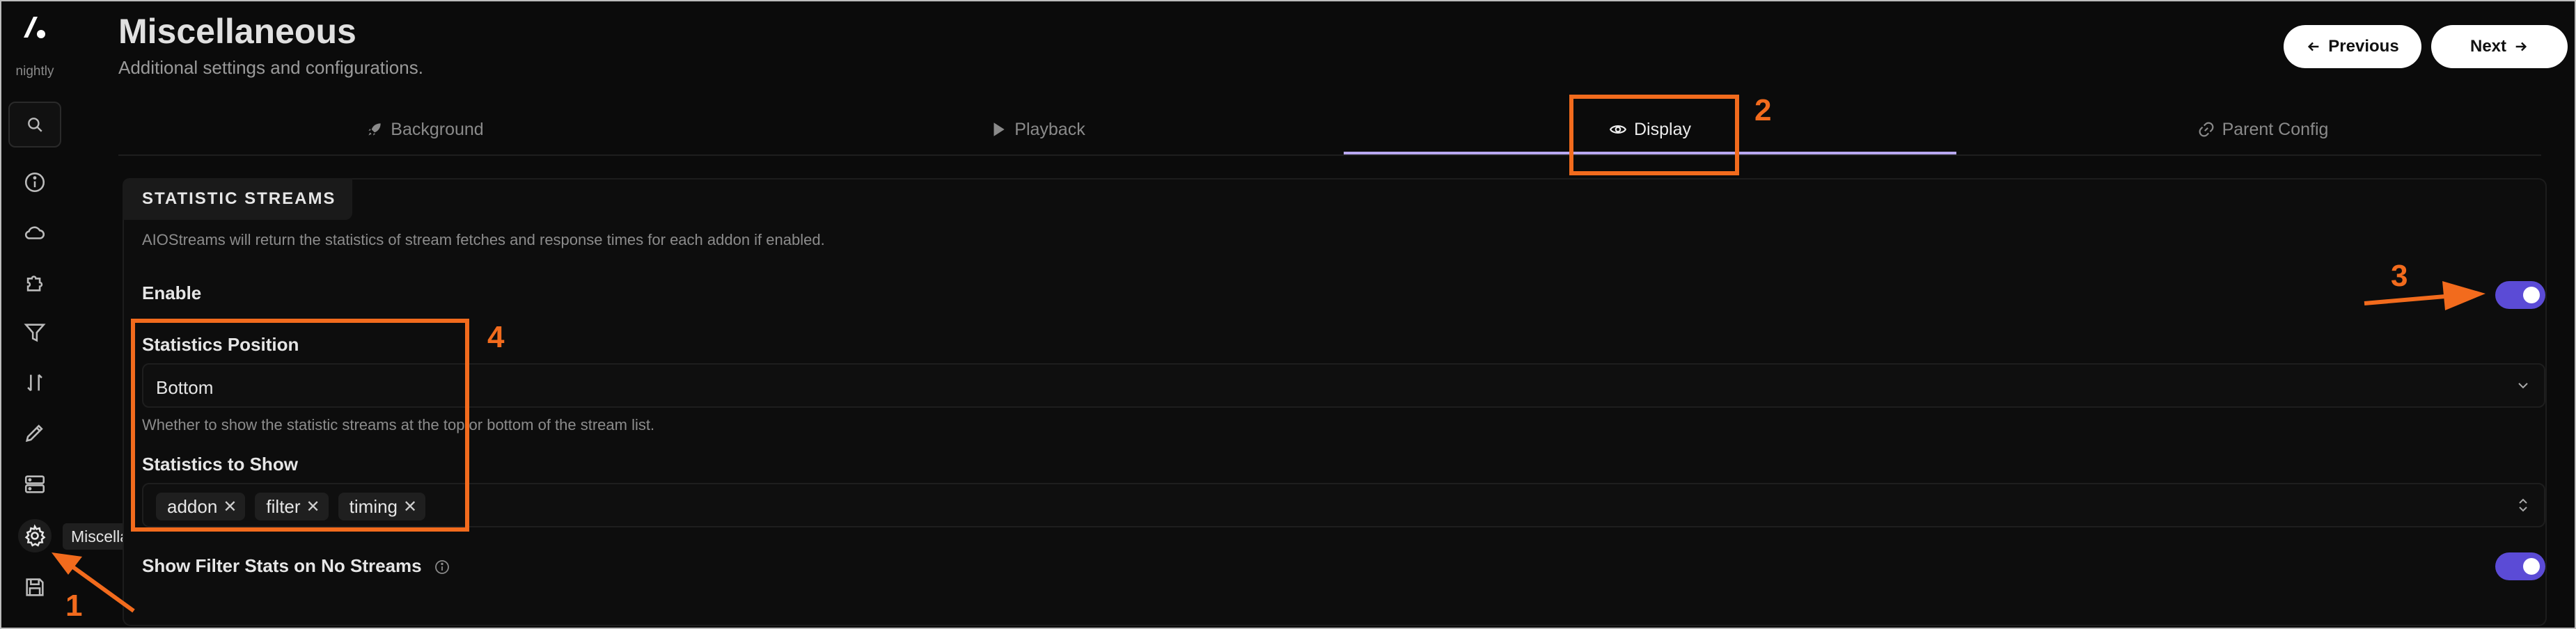 This screenshot has height=629, width=2576. I want to click on arrow-left-icon, so click(2313, 46).